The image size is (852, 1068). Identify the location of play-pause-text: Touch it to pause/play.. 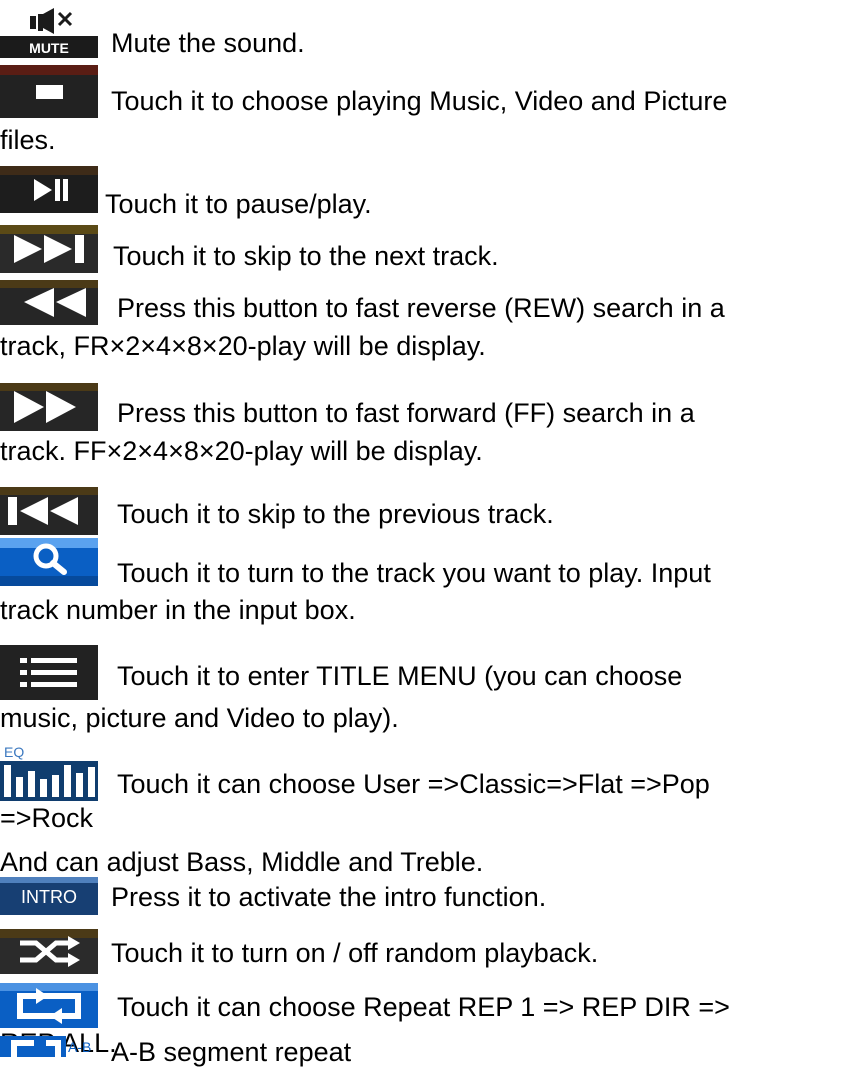
(238, 204).